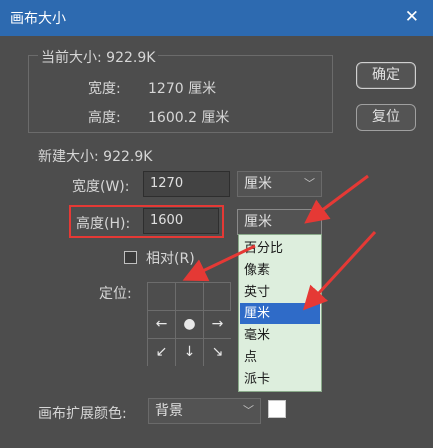  I want to click on annotation-arrows, so click(279, 242).